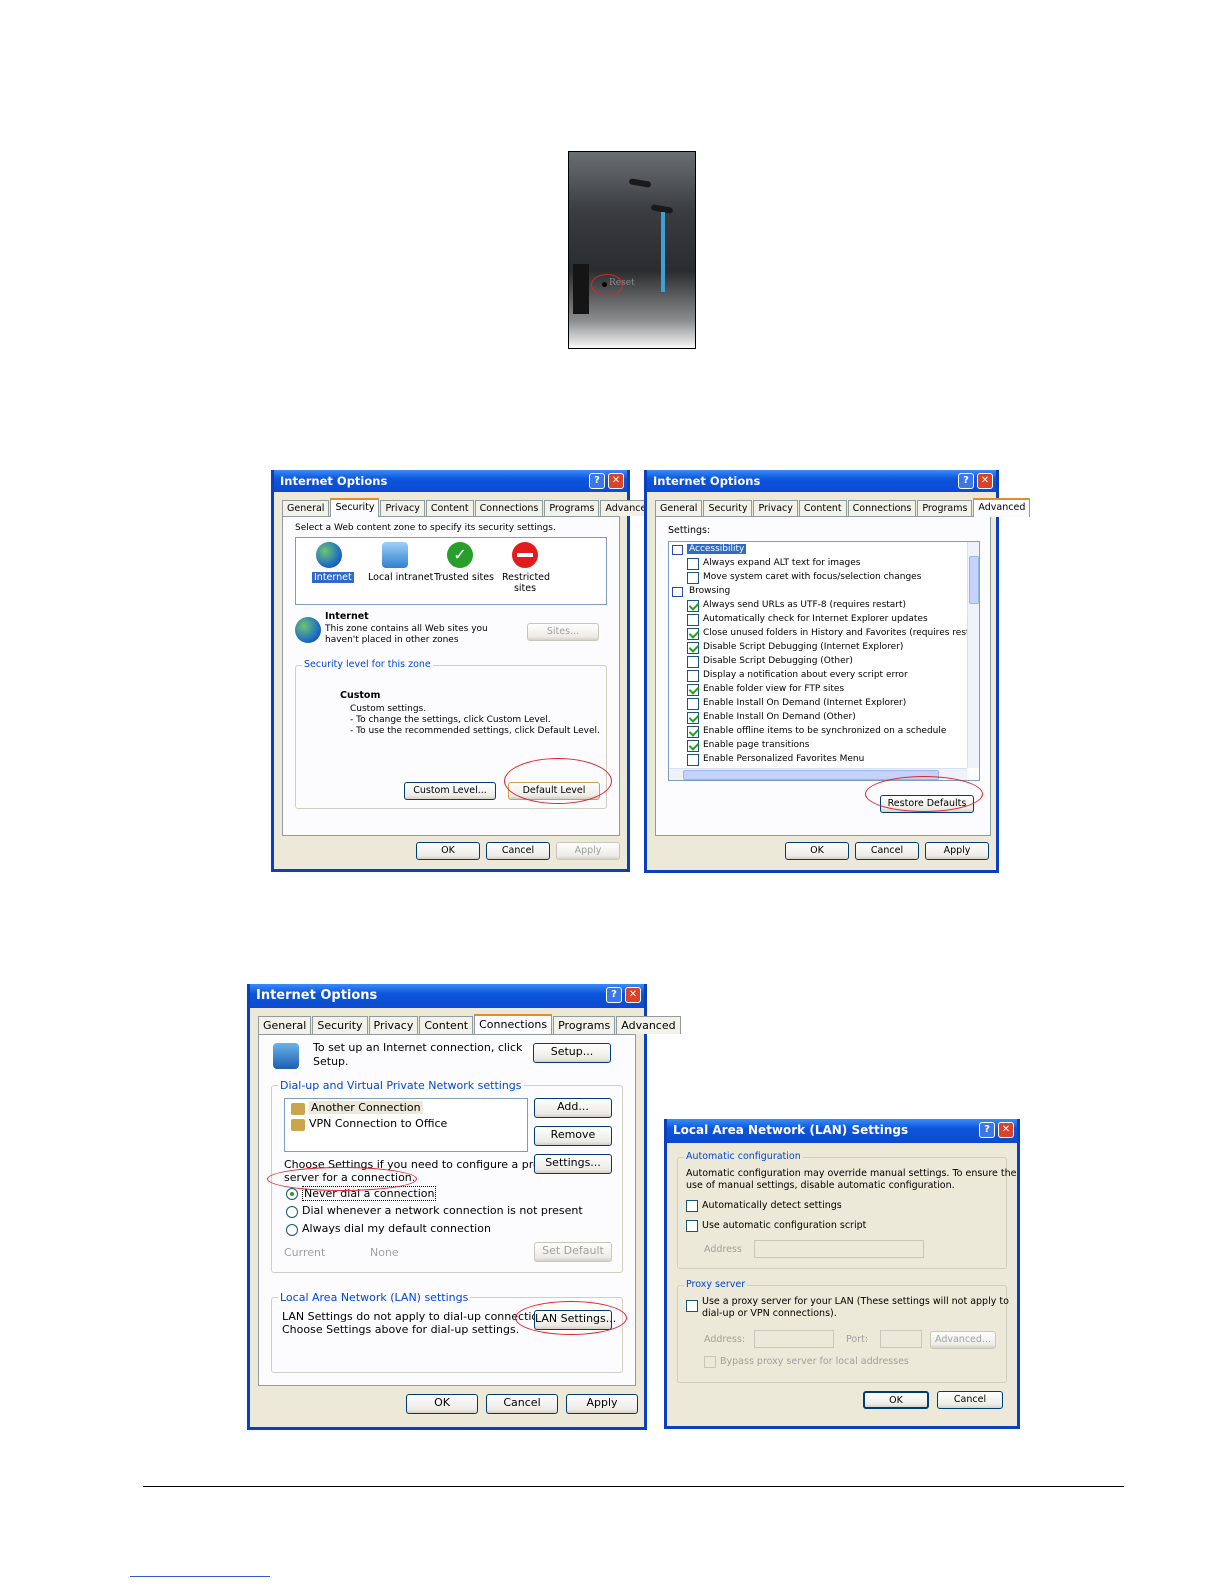 The width and height of the screenshot is (1225, 1585). I want to click on radio-label: Always dial my default connection, so click(396, 1228).